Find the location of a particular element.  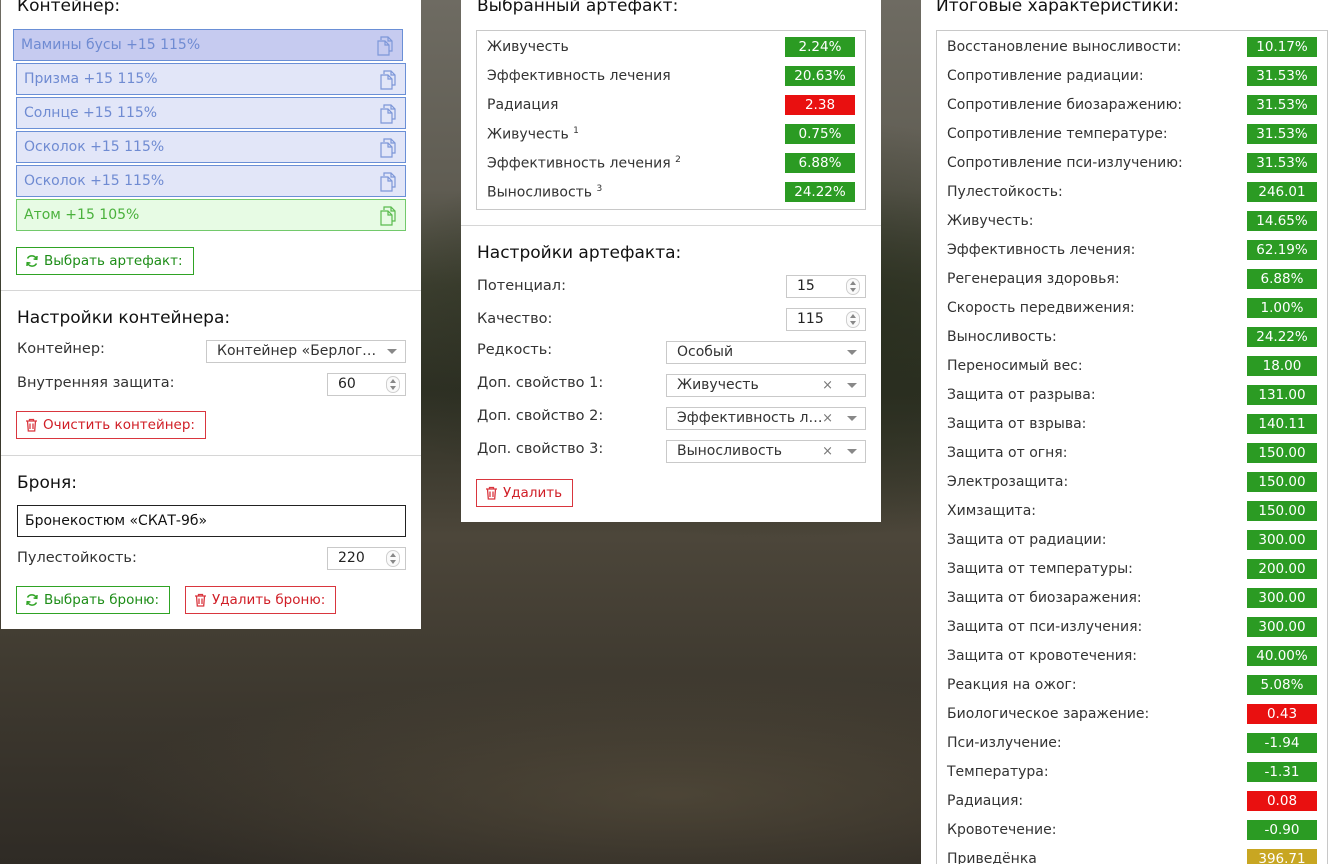

total-stat-row: Сопротивление биозаражению: 31.53% is located at coordinates (1132, 105).